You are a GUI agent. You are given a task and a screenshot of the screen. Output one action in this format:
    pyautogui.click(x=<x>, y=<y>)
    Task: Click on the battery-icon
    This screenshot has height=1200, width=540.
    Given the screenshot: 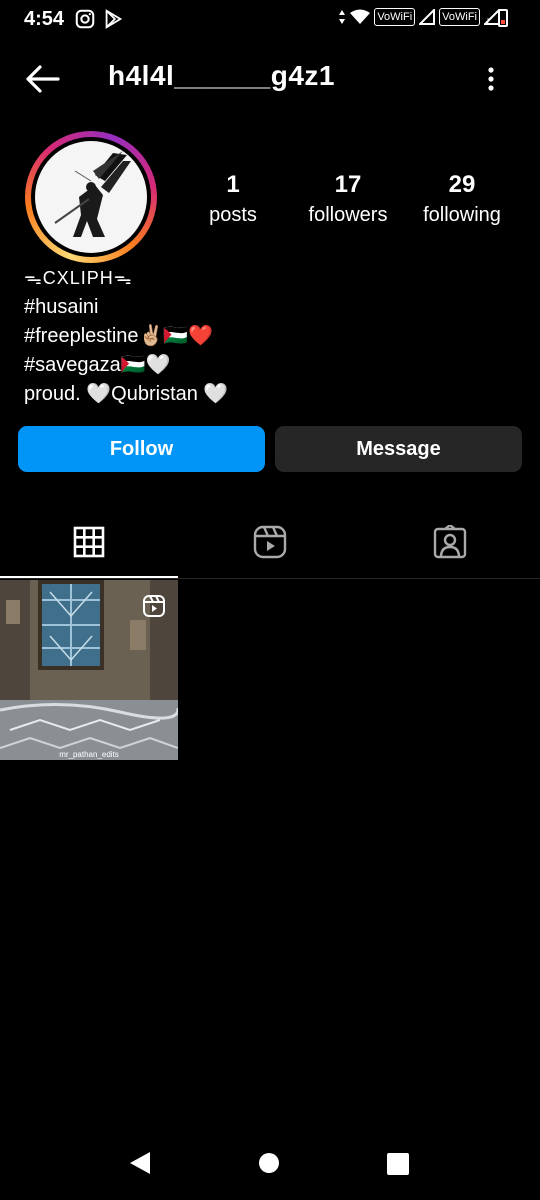 What is the action you would take?
    pyautogui.click(x=503, y=18)
    